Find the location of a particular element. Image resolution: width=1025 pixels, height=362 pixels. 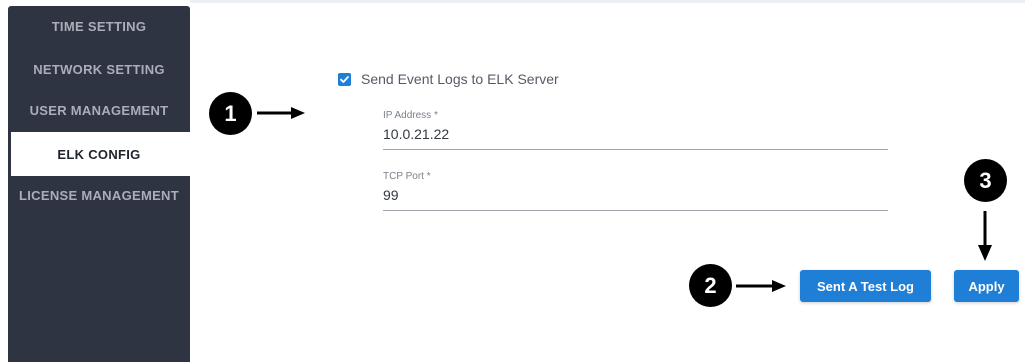

ip-address-input: 10.0.21.22 is located at coordinates (635, 134).